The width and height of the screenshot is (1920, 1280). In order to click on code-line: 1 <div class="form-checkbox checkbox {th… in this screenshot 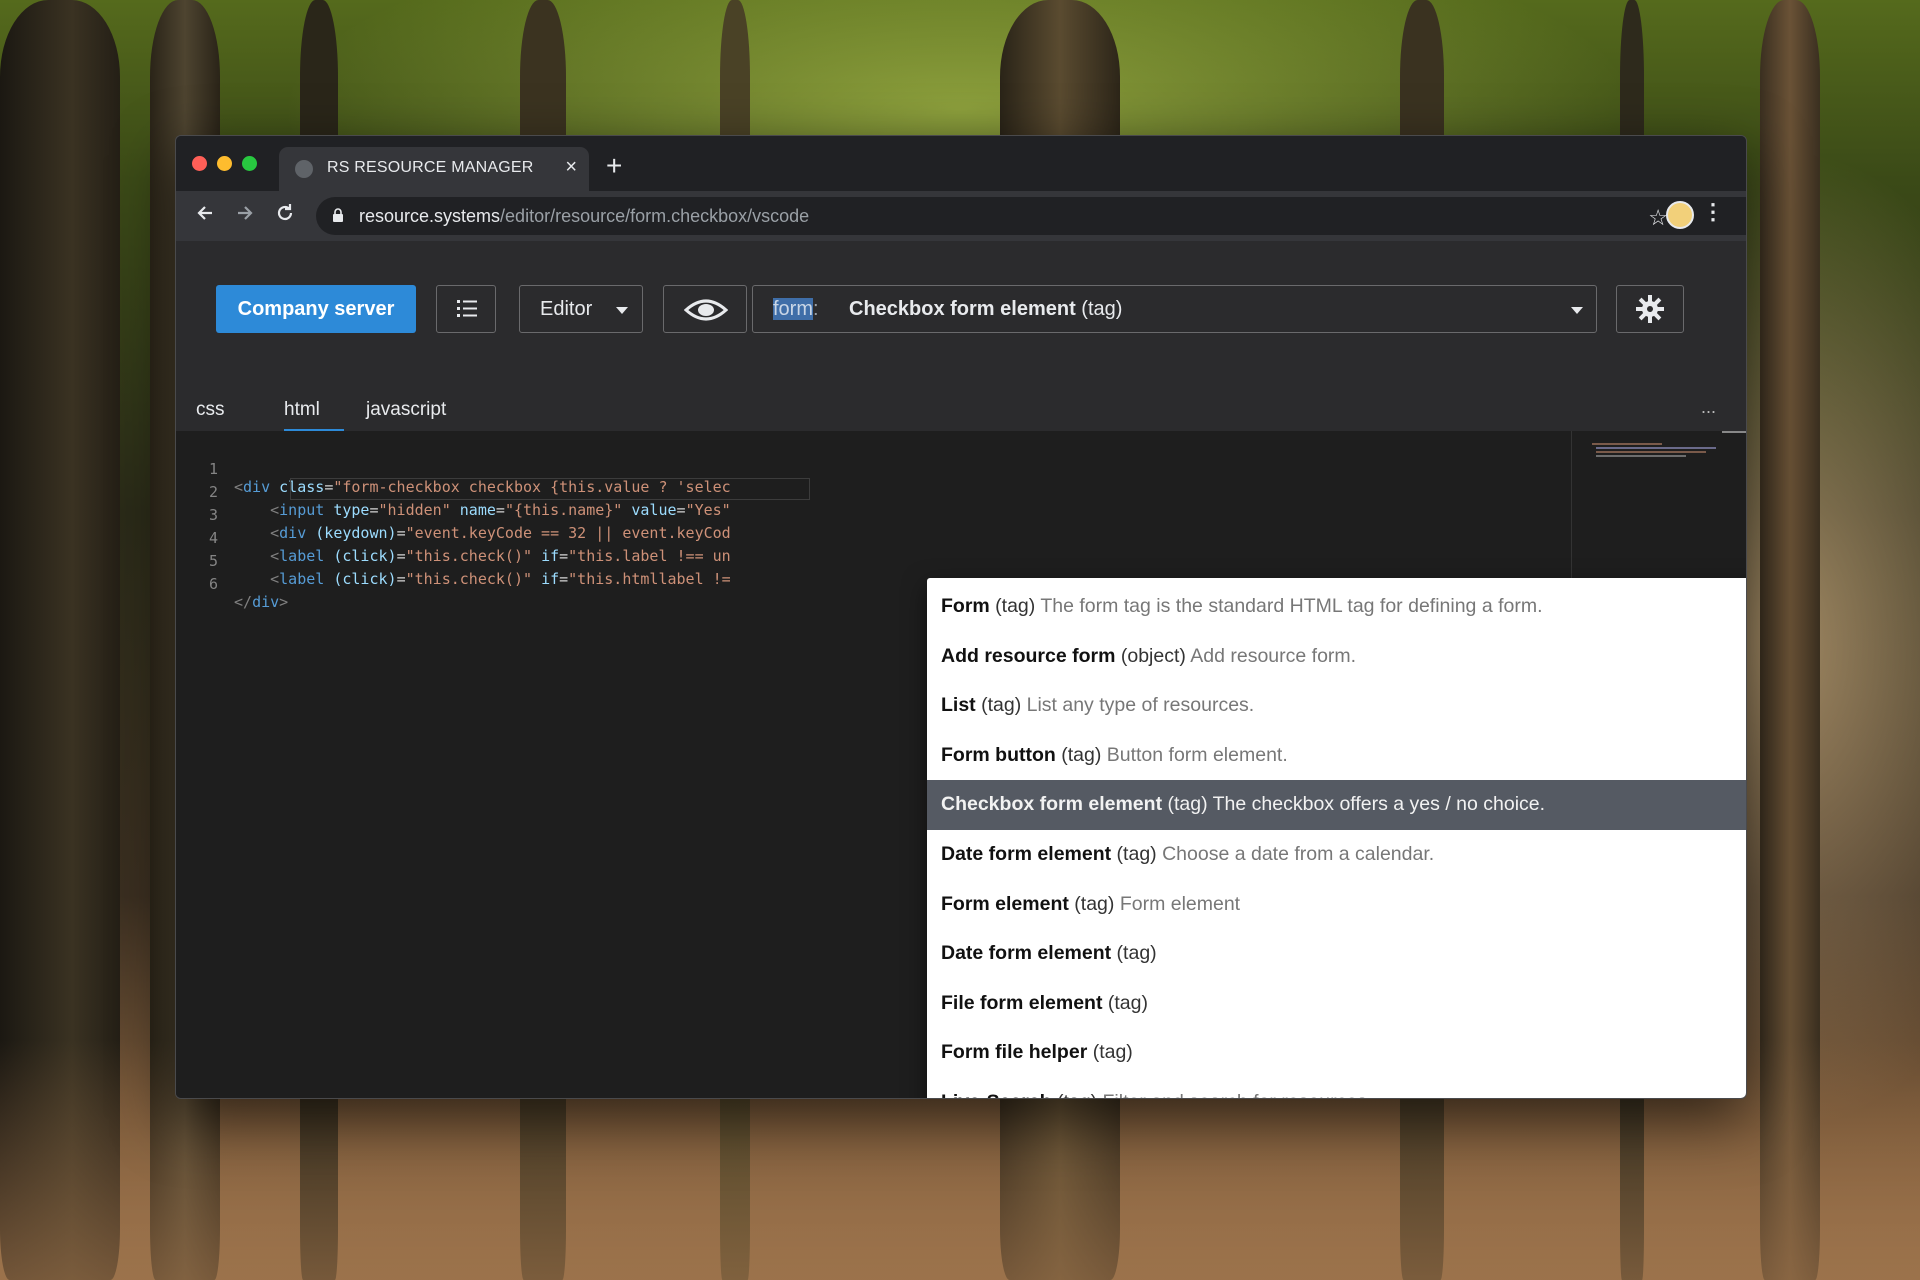, I will do `click(626, 471)`.